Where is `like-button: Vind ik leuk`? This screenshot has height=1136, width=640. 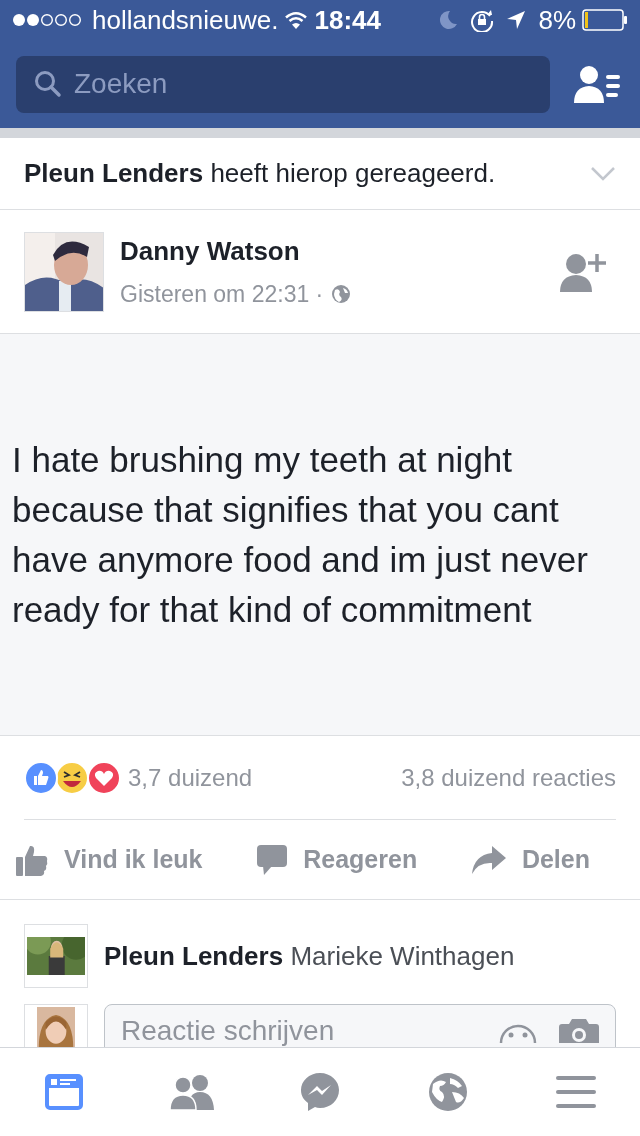
like-button: Vind ik leuk is located at coordinates (109, 859).